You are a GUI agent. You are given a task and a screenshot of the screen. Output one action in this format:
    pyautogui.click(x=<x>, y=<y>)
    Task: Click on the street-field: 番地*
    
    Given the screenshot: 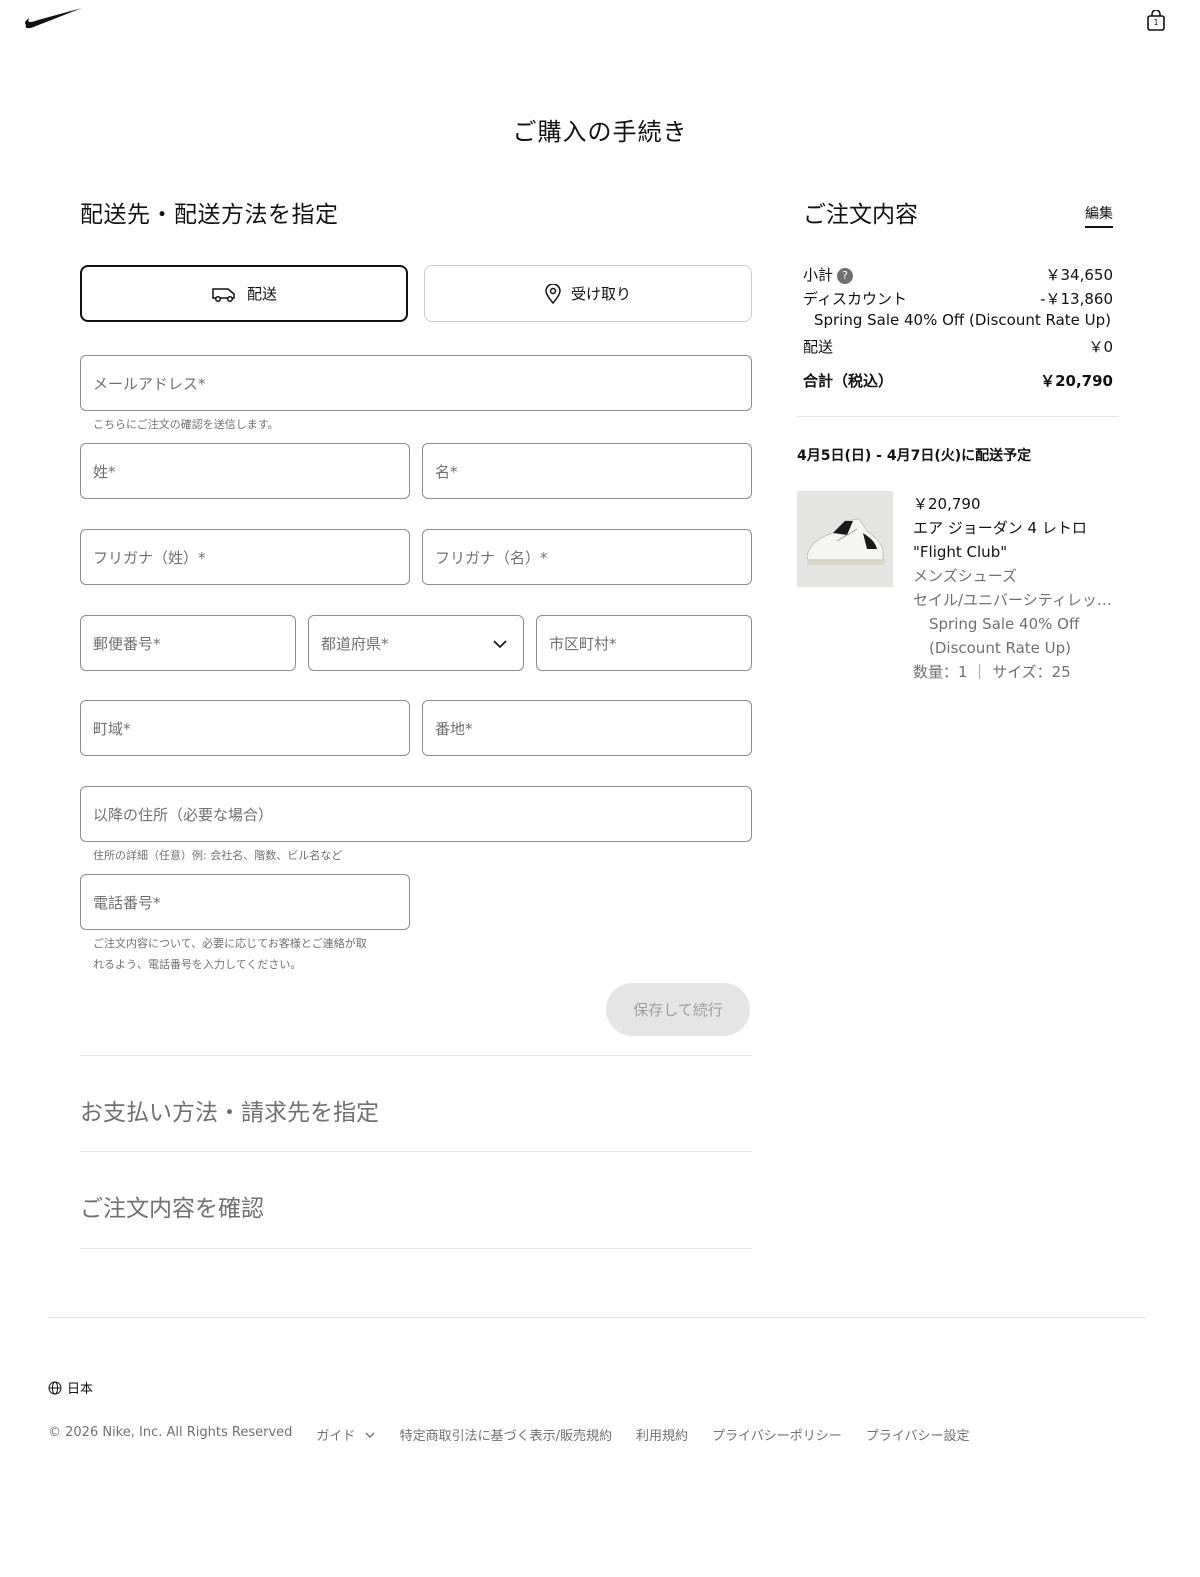 What is the action you would take?
    pyautogui.click(x=587, y=728)
    